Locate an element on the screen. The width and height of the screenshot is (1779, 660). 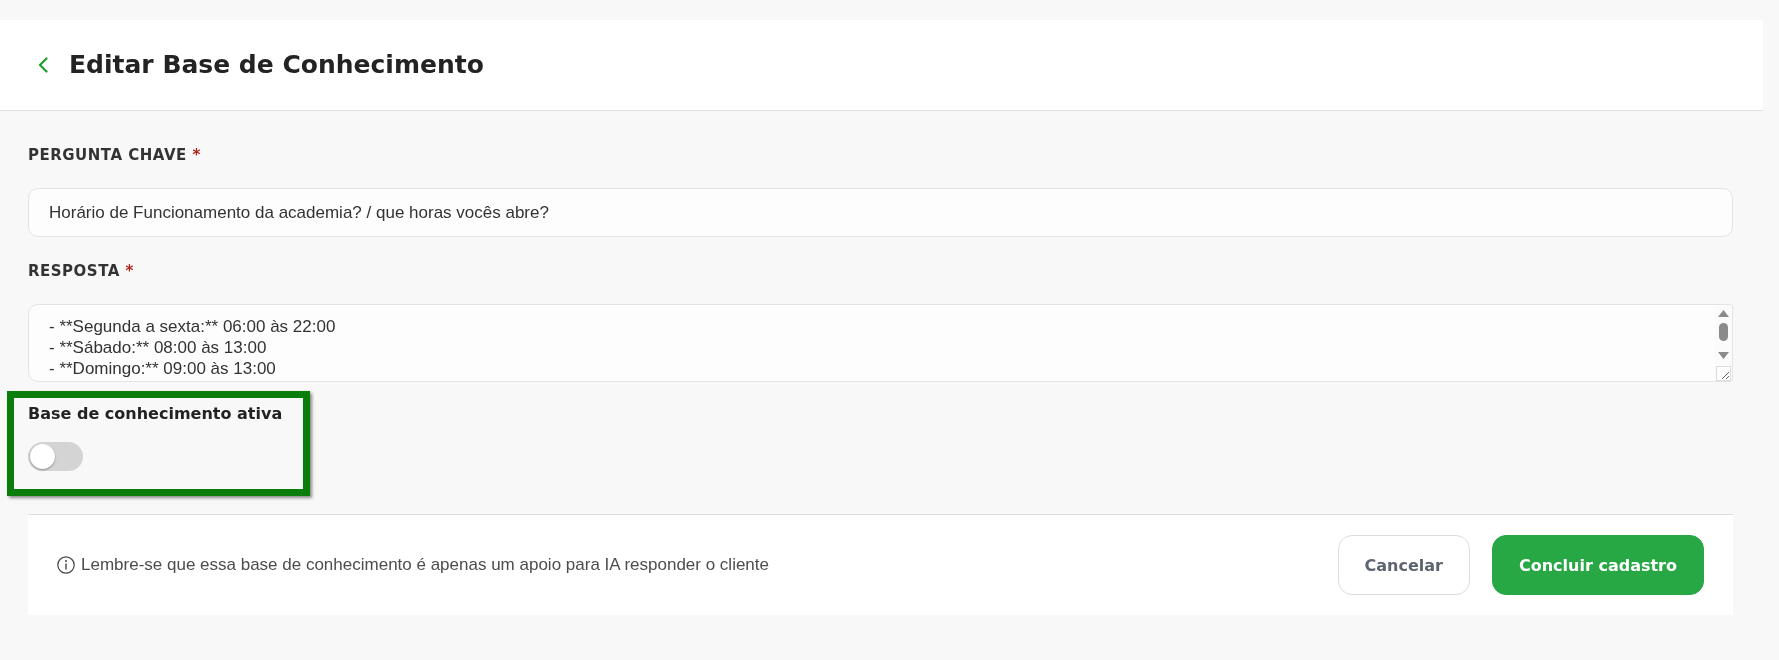
footer-note: Lembre-se que essa base de conhecimento é apenas um apoio para IA responder o cliente is located at coordinates (425, 565).